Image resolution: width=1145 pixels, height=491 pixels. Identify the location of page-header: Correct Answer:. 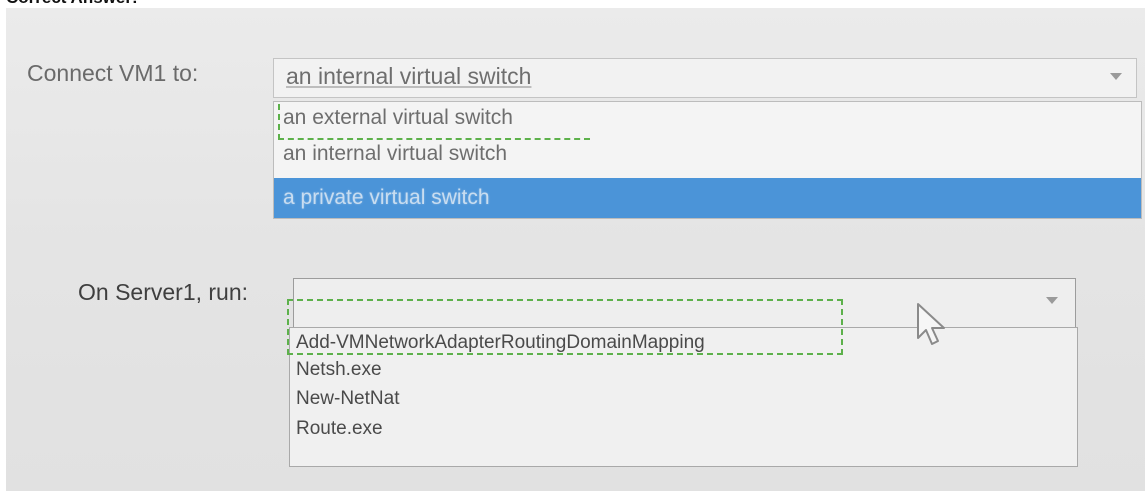
(572, 4).